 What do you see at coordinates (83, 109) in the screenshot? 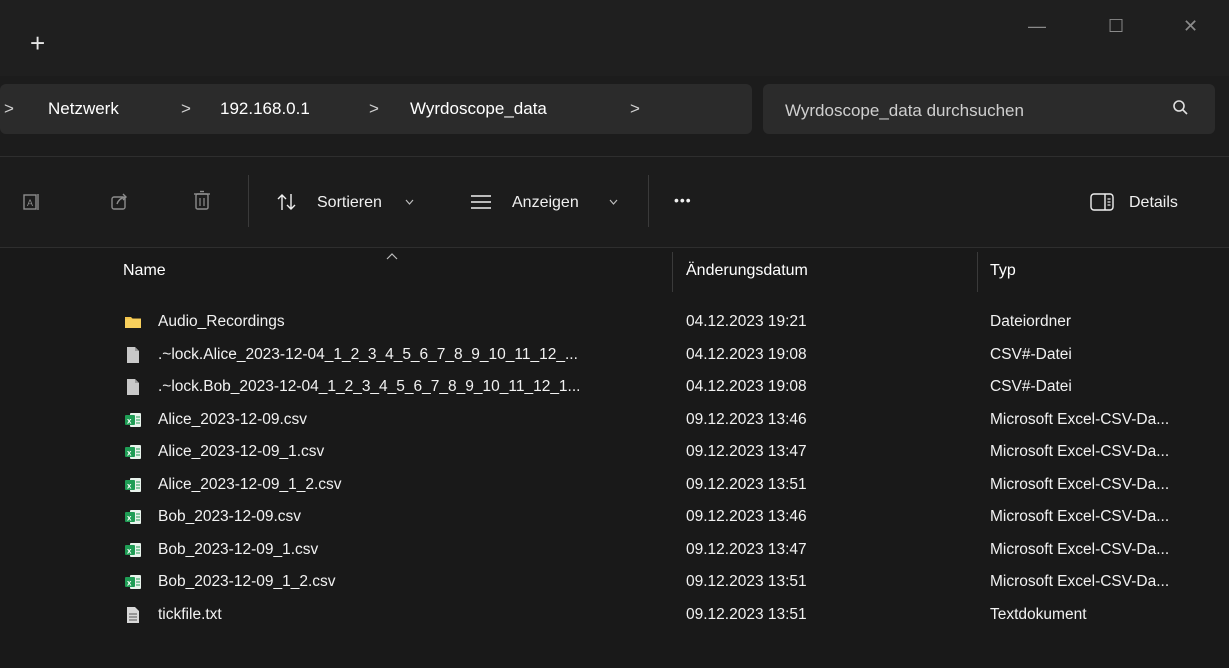
I see `breadcrumb-item-netzwerk: Netzwerk` at bounding box center [83, 109].